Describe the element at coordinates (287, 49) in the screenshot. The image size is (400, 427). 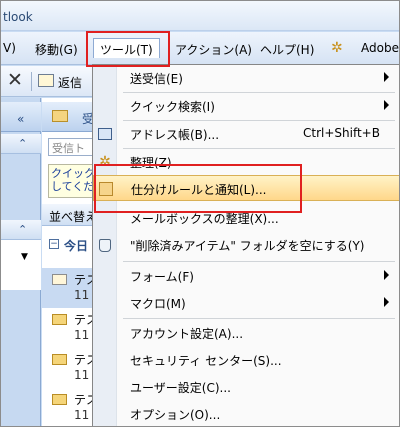
I see `menu-help: ヘルプ(H)` at that location.